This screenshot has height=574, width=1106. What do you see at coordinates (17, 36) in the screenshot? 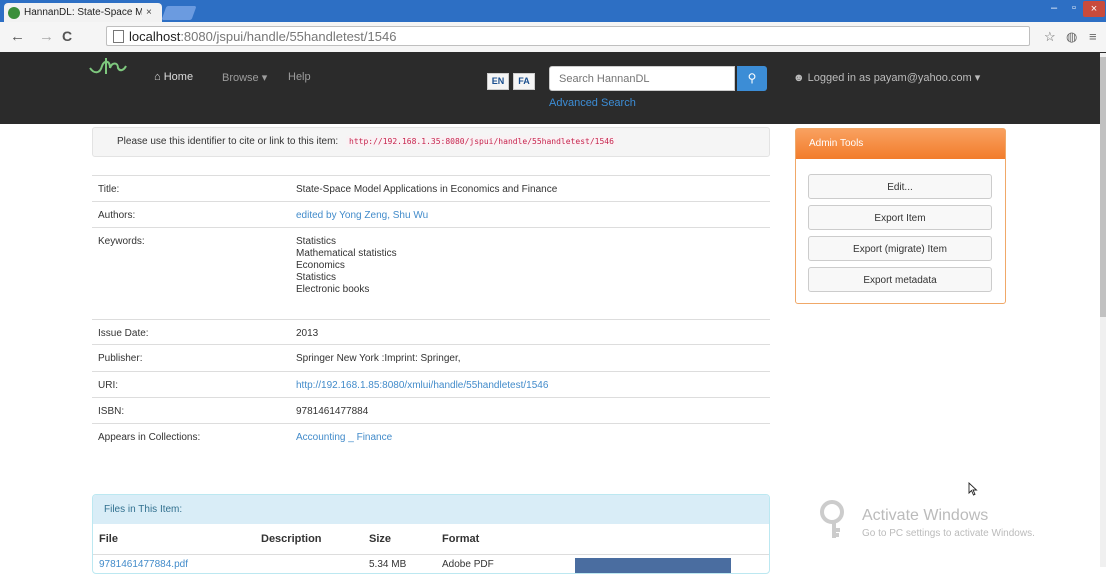
I see `back-icon: ←` at bounding box center [17, 36].